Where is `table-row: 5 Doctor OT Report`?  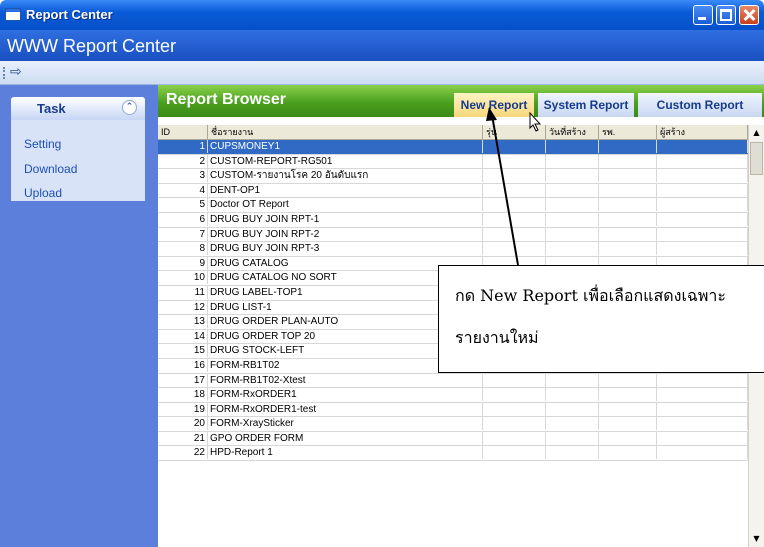
table-row: 5 Doctor OT Report is located at coordinates (453, 205).